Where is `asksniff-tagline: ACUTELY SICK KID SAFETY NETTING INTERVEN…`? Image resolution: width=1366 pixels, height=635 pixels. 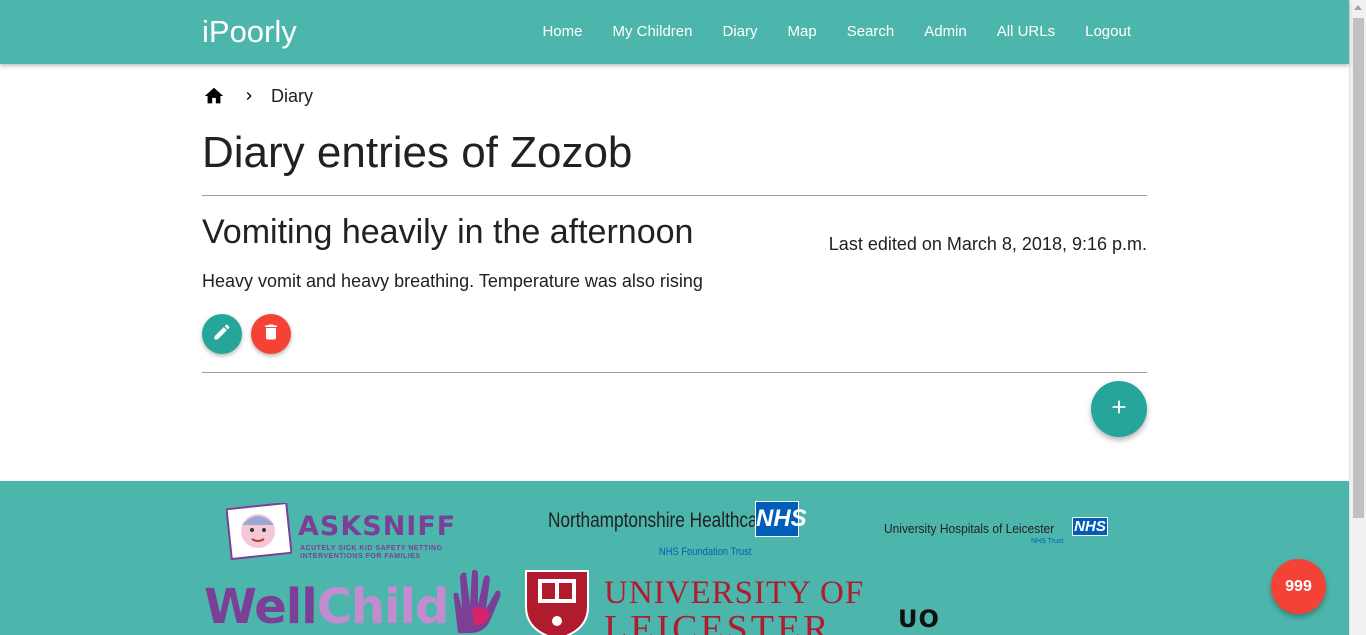
asksniff-tagline: ACUTELY SICK KID SAFETY NETTING INTERVEN… is located at coordinates (371, 553).